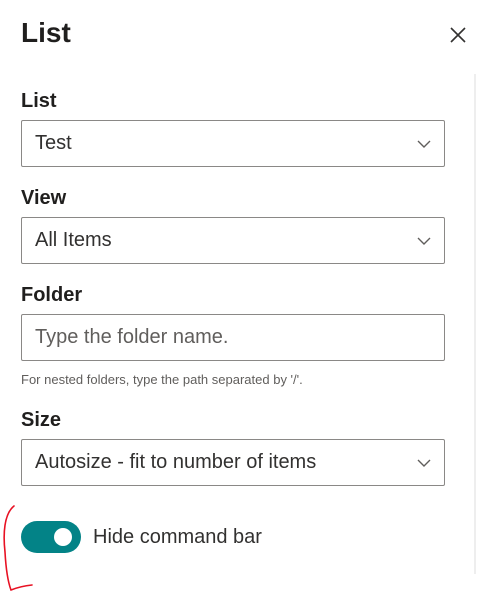  What do you see at coordinates (176, 462) in the screenshot?
I see `size-dropdown-value: Autosize - fit to number of items` at bounding box center [176, 462].